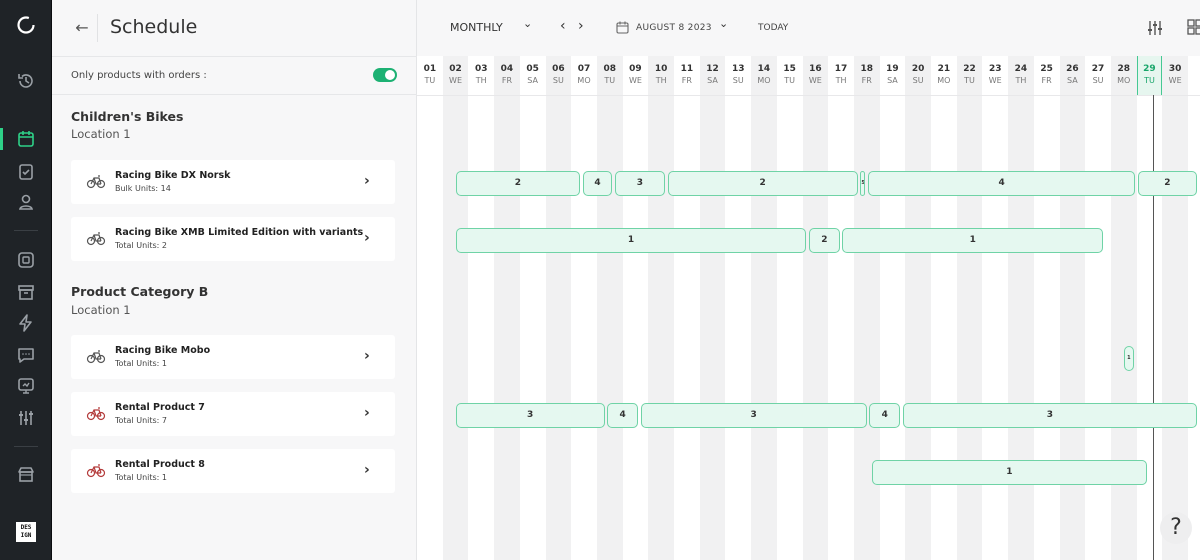  What do you see at coordinates (26, 260) in the screenshot?
I see `product-icon` at bounding box center [26, 260].